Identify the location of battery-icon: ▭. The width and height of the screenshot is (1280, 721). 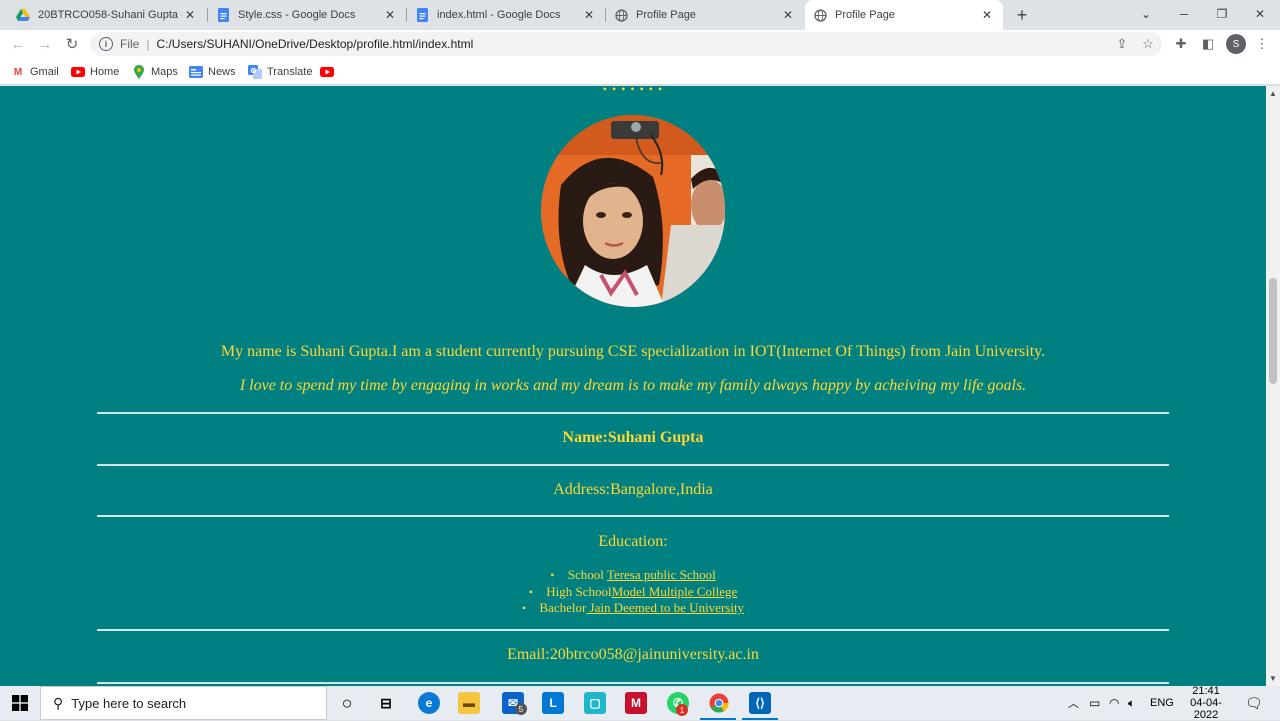
(1094, 703).